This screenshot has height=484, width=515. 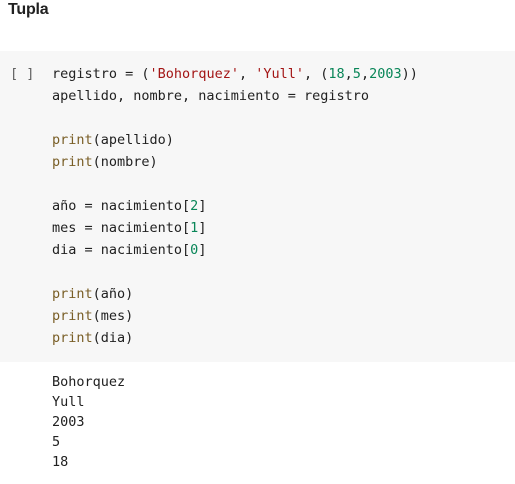 What do you see at coordinates (194, 74) in the screenshot?
I see `code-token: 'Bohorquez'` at bounding box center [194, 74].